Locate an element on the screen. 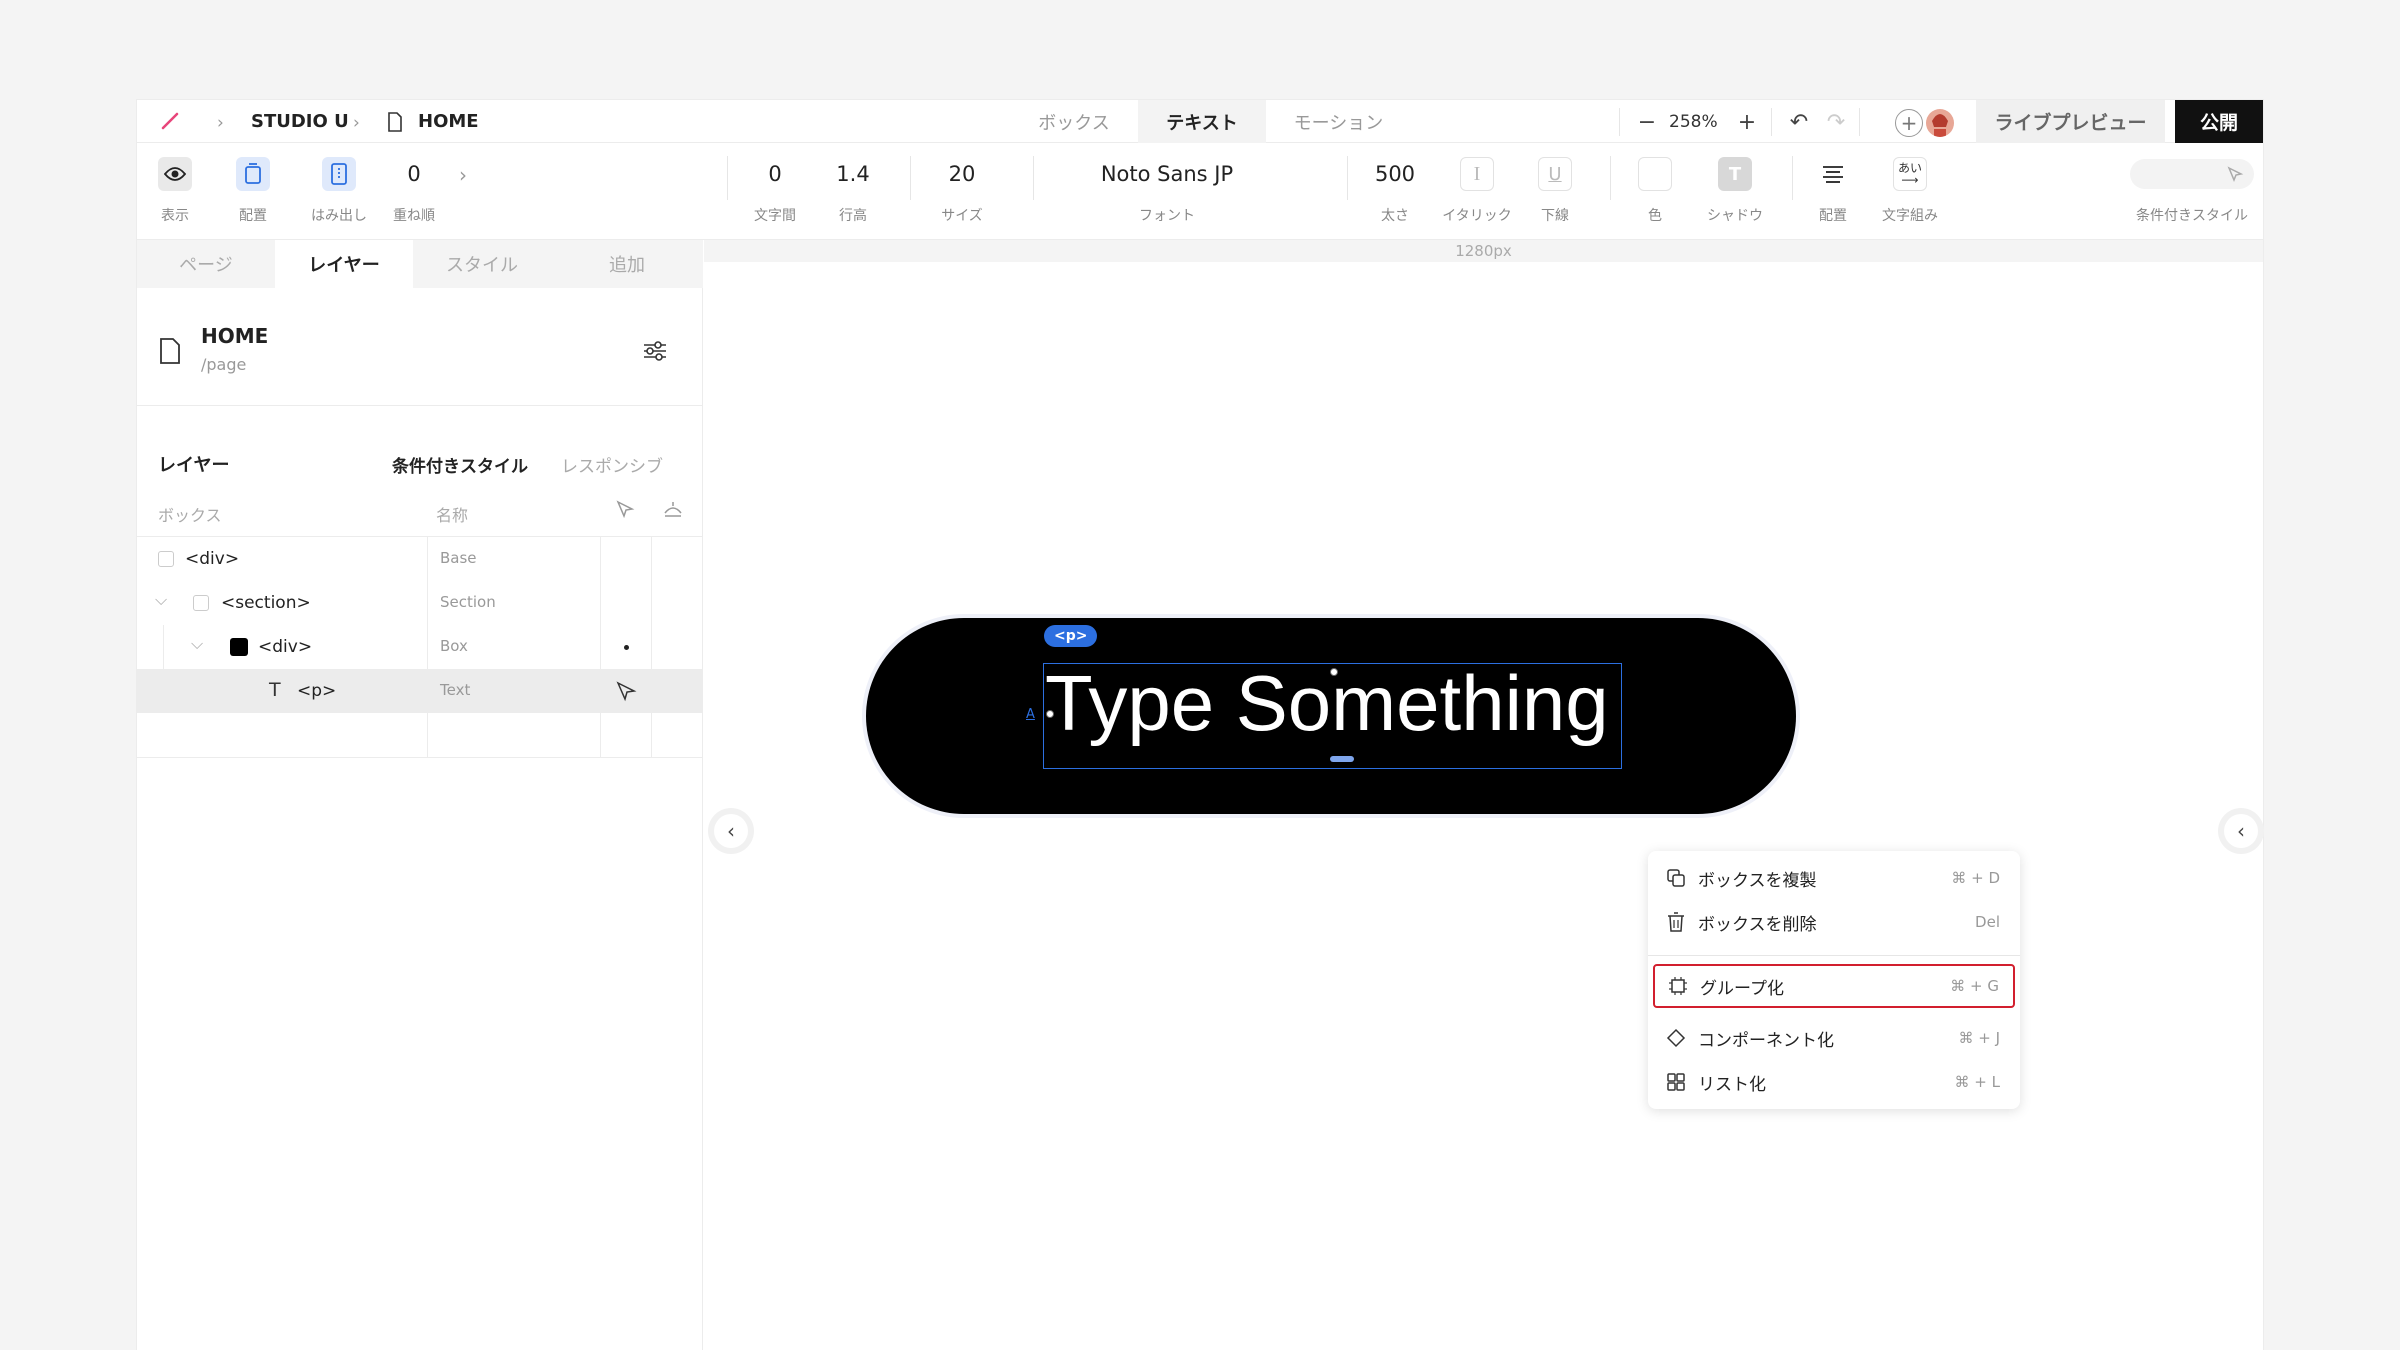 Image resolution: width=2400 pixels, height=1350 pixels. menu-item-list: リスト化 ⌘ + L is located at coordinates (1834, 1082).